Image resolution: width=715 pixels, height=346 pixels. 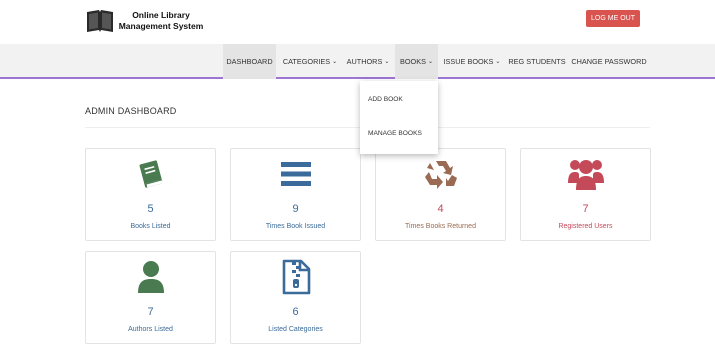 I want to click on user-icon, so click(x=150, y=277).